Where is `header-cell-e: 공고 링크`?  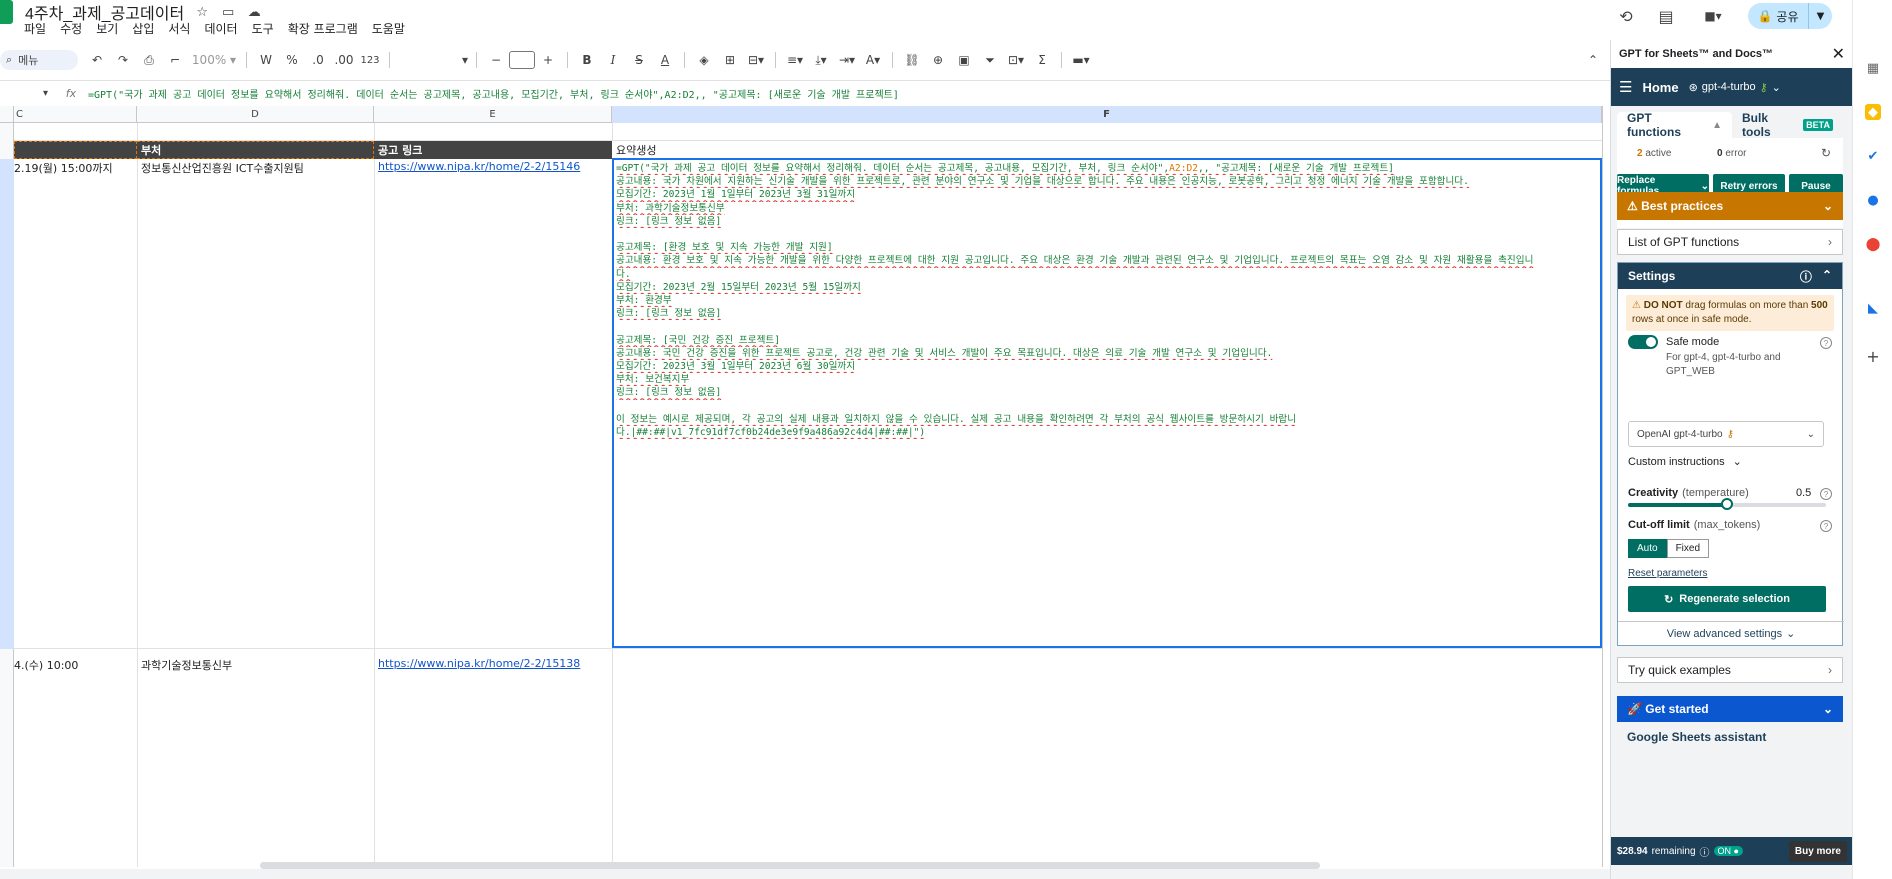
header-cell-e: 공고 링크 is located at coordinates (493, 150).